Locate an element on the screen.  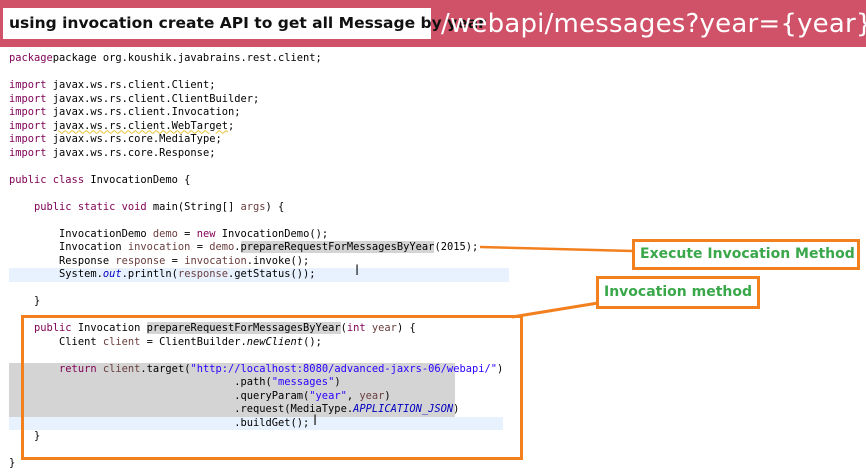
code-line: import javax.ws.rs.client.ClientBuilder; is located at coordinates (434, 100).